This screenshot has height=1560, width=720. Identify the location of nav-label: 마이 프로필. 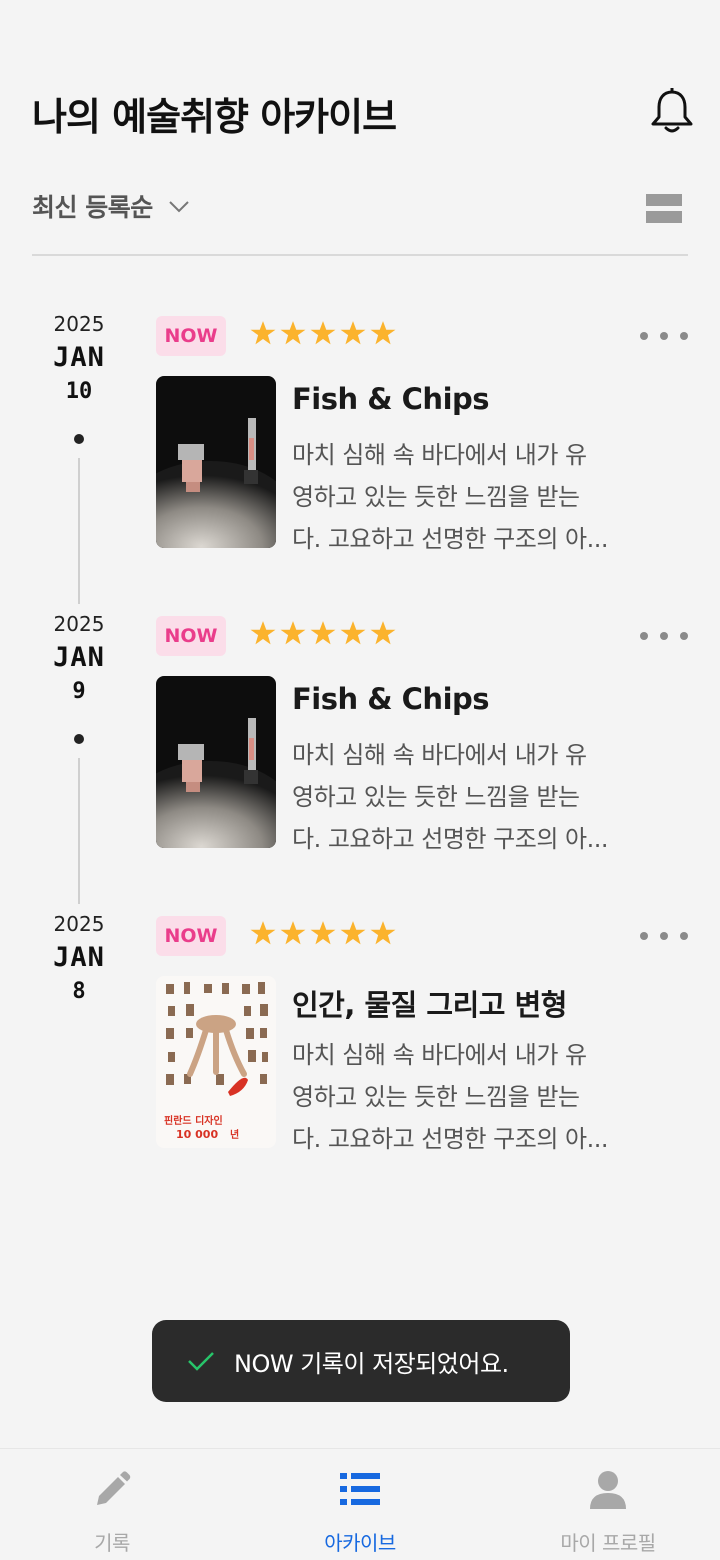
(608, 1543).